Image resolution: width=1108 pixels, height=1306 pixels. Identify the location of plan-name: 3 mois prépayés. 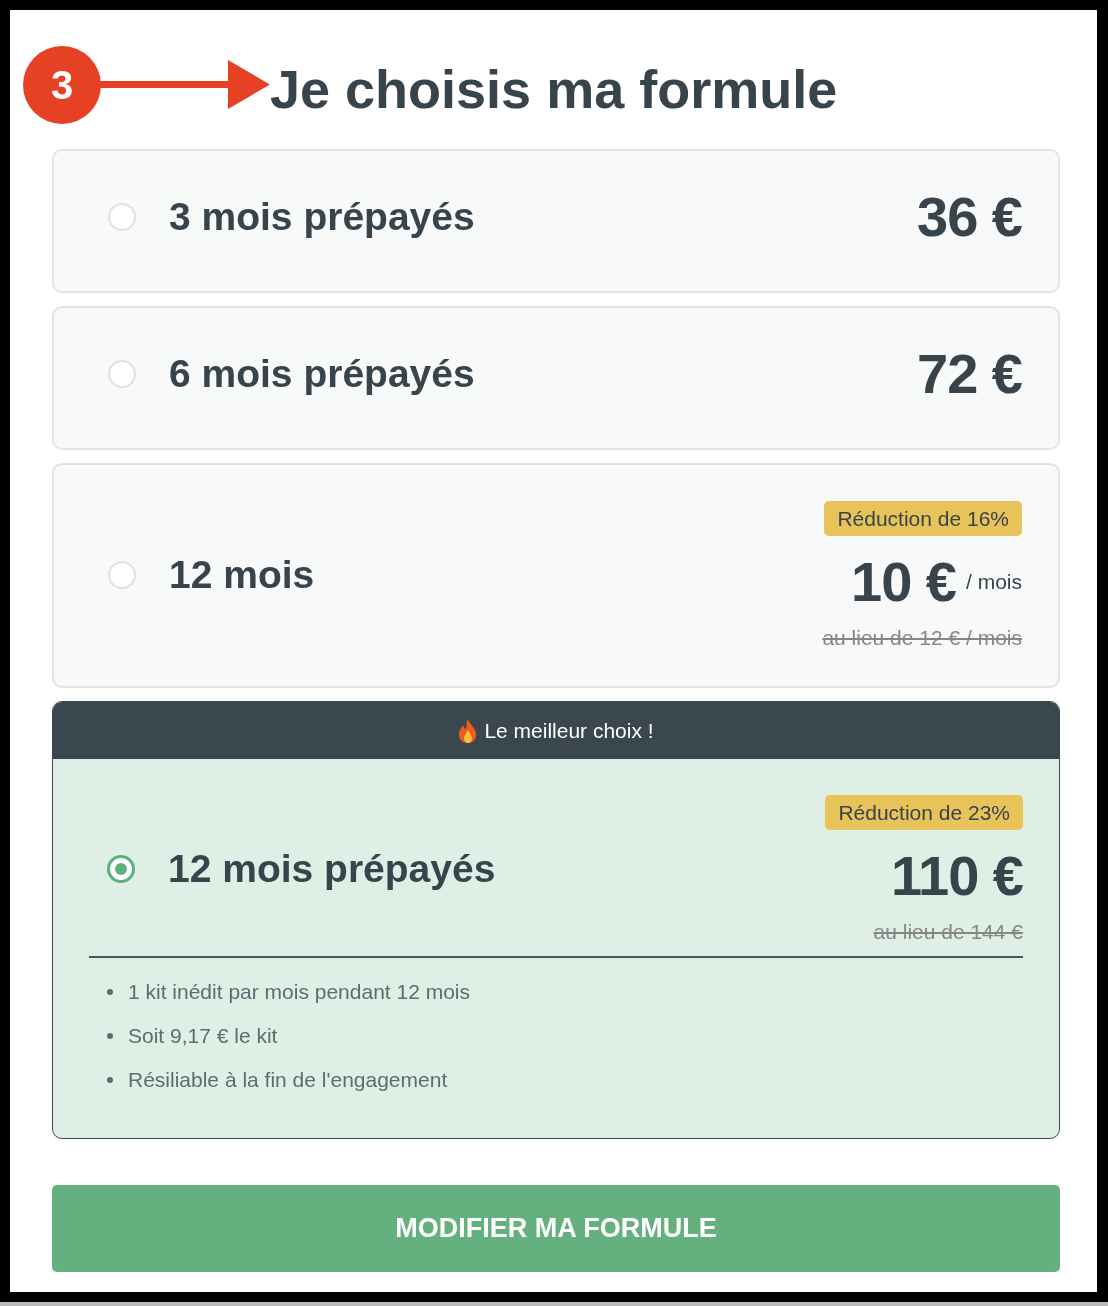
(322, 216).